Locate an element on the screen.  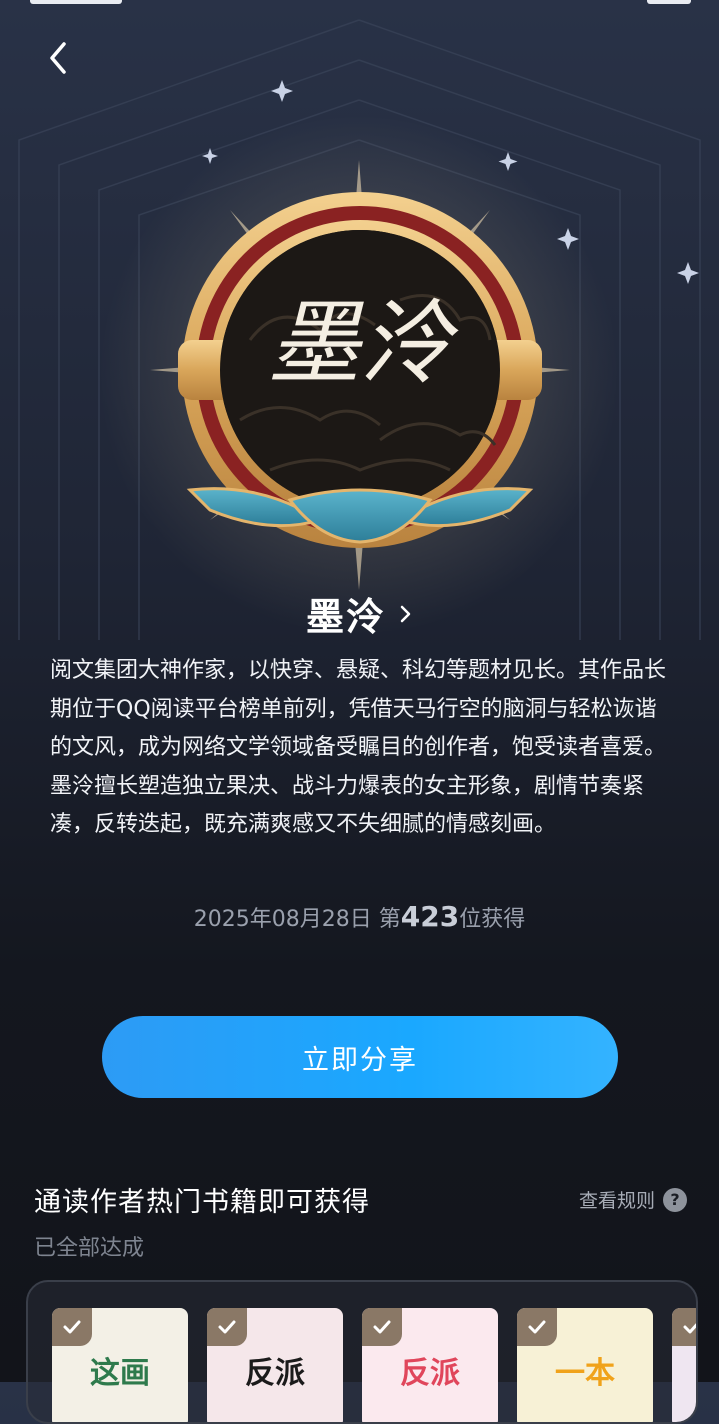
book-card: 一本 is located at coordinates (585, 1365).